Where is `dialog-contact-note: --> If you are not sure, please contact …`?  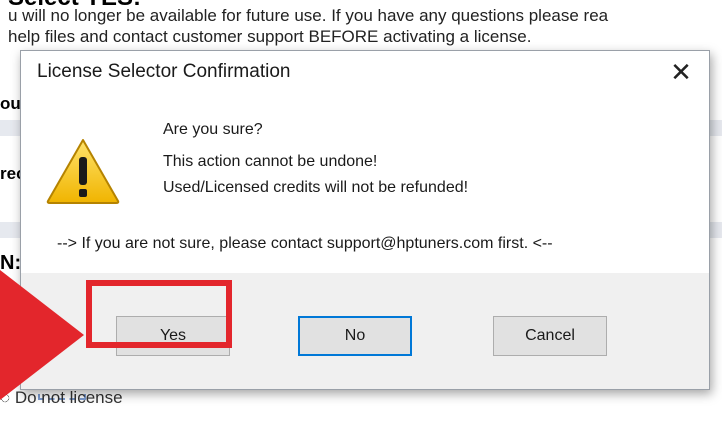
dialog-contact-note: --> If you are not sure, please contact … is located at coordinates (305, 243).